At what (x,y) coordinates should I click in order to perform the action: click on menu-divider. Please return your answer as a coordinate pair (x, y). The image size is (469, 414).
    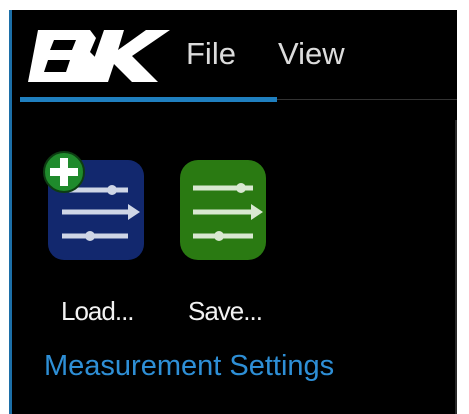
    Looking at the image, I should click on (367, 99).